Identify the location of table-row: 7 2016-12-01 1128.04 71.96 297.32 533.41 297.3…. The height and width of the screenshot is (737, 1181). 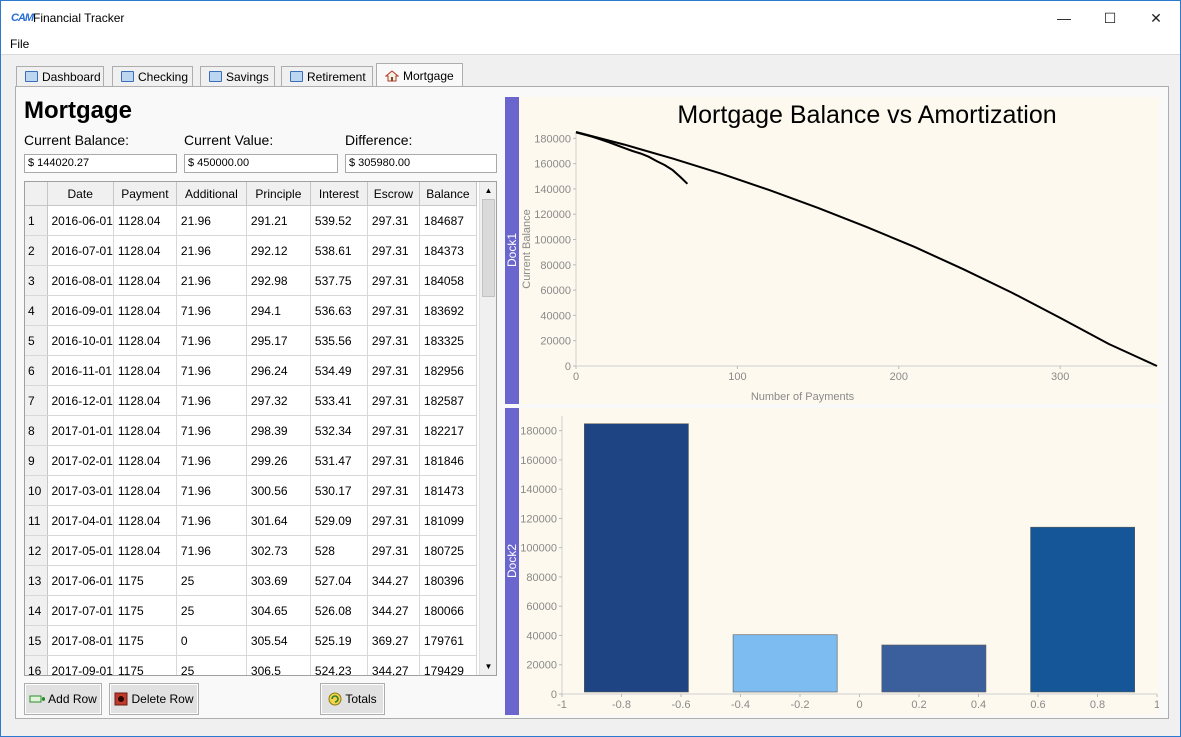
(251, 400).